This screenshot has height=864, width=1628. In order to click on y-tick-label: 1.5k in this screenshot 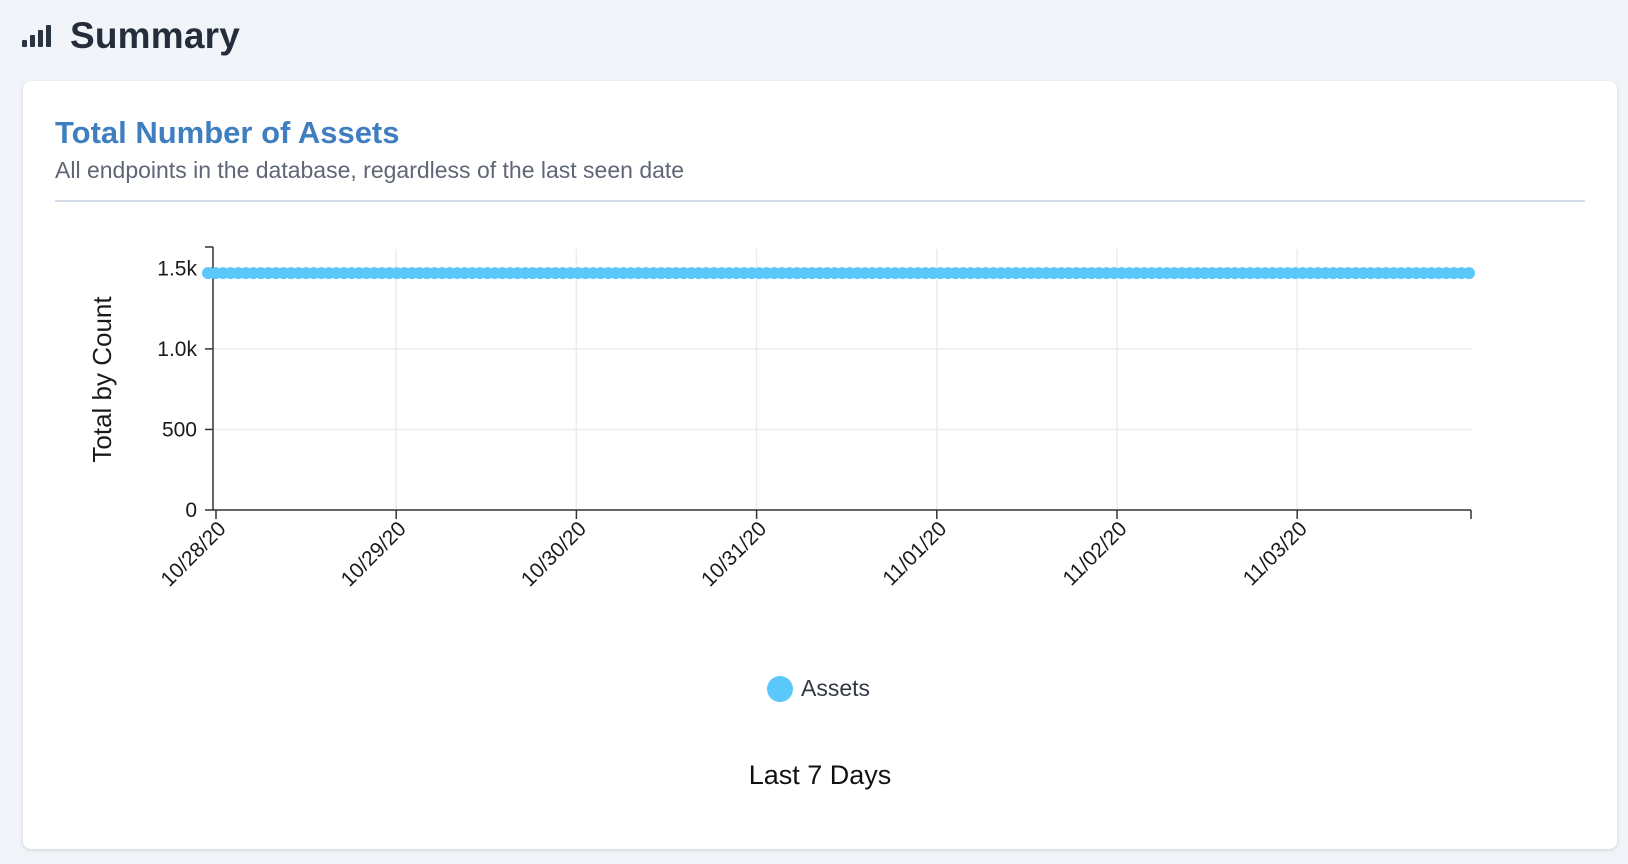, I will do `click(177, 268)`.